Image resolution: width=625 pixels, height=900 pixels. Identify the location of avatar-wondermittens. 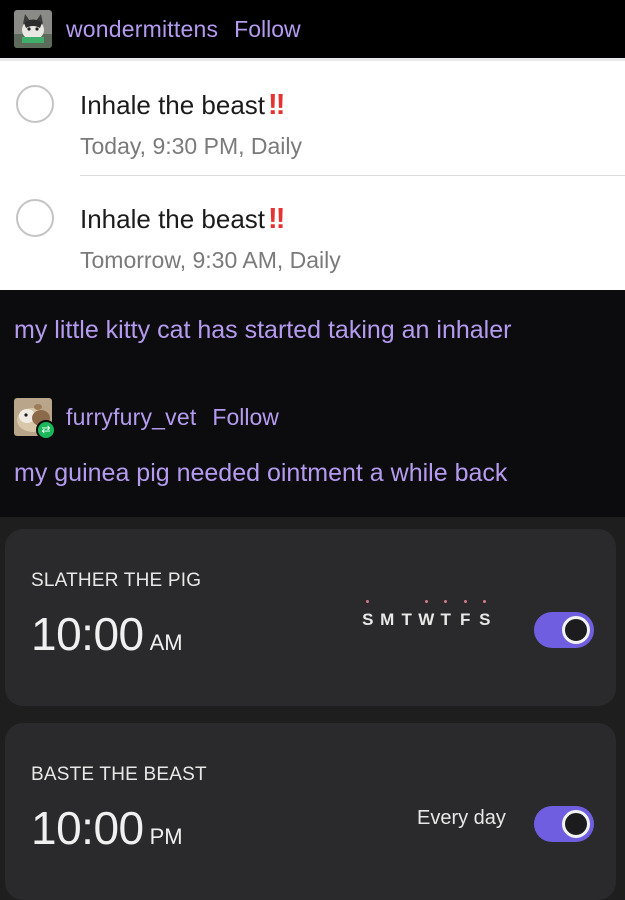
(33, 29).